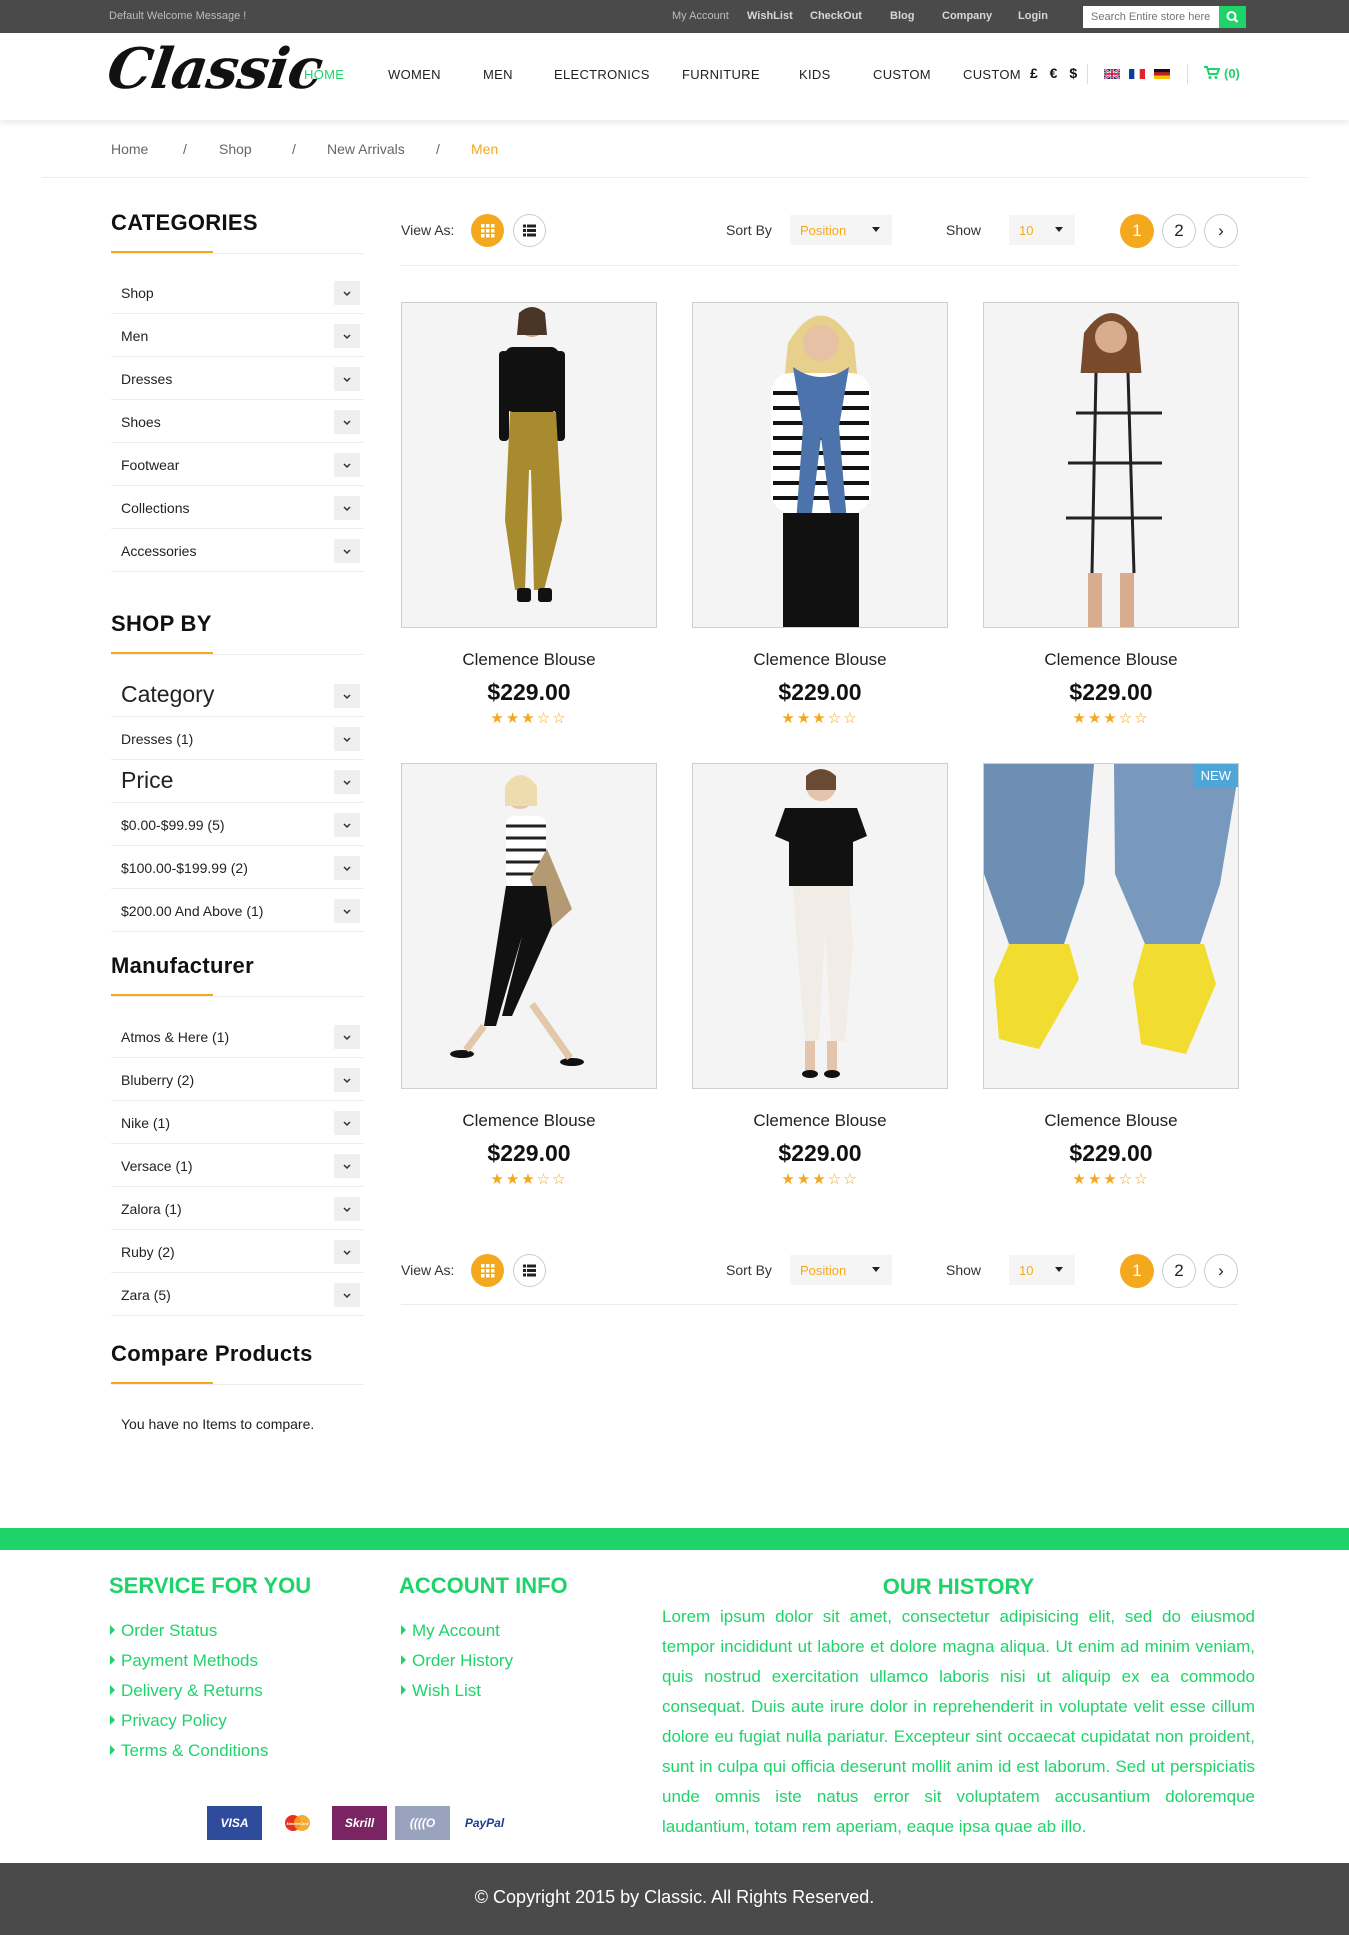 This screenshot has width=1349, height=1935. What do you see at coordinates (414, 74) in the screenshot?
I see `nav-women: WOMEN` at bounding box center [414, 74].